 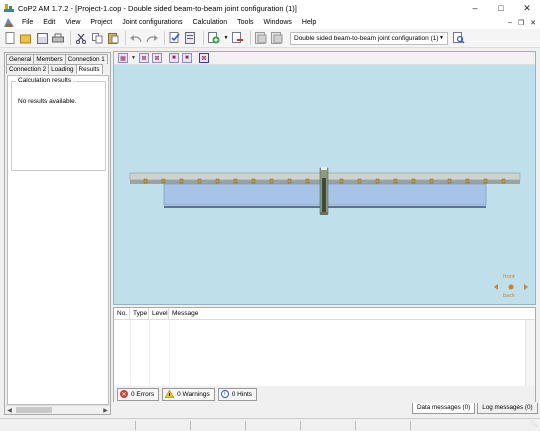 I want to click on view-side-button: ⊠, so click(x=156, y=58).